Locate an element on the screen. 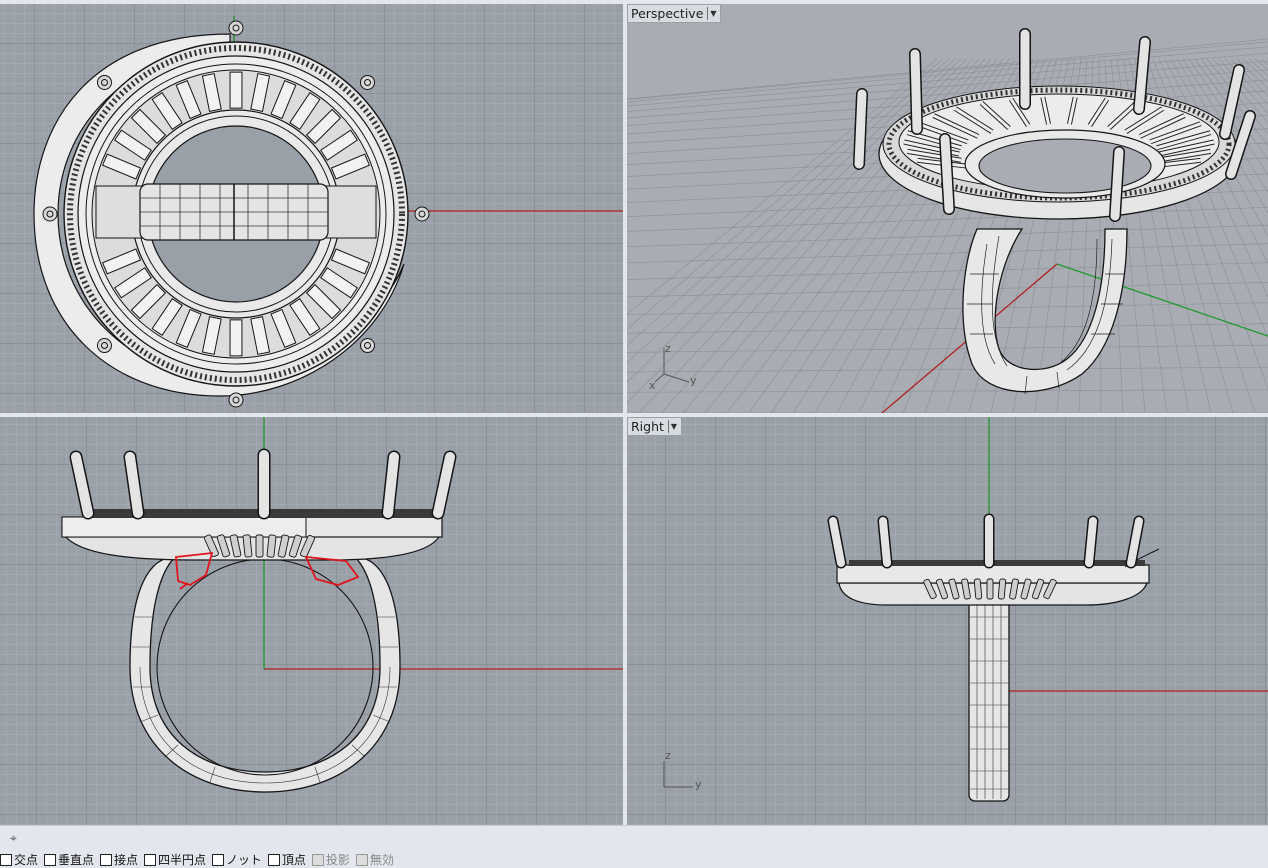 The height and width of the screenshot is (868, 1268). osnap-label: 交点 is located at coordinates (26, 860).